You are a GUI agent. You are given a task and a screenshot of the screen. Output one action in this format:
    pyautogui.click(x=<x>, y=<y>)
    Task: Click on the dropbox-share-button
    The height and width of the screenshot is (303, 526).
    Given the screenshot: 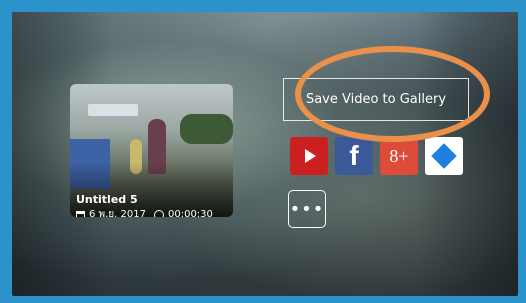 What is the action you would take?
    pyautogui.click(x=444, y=156)
    